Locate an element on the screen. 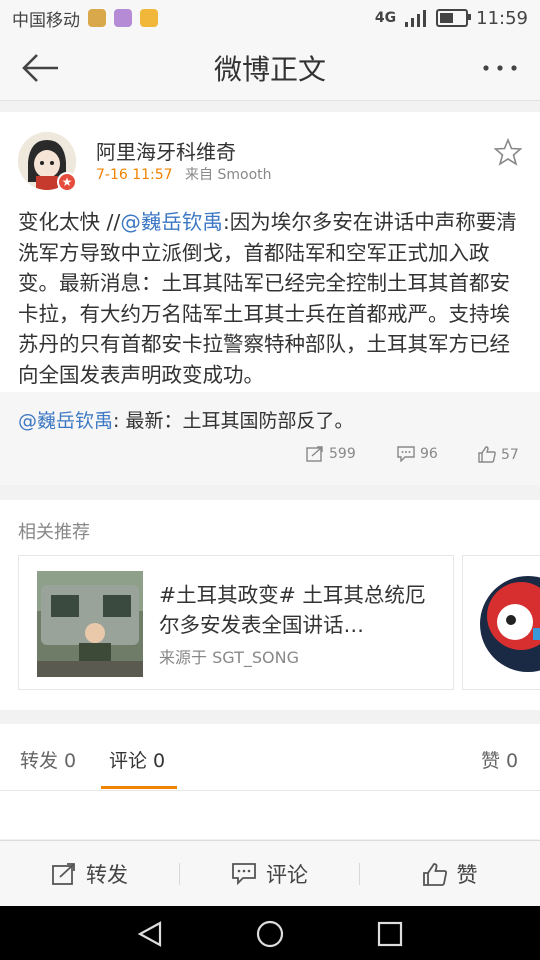 This screenshot has height=960, width=540. more-dots-icon is located at coordinates (500, 68).